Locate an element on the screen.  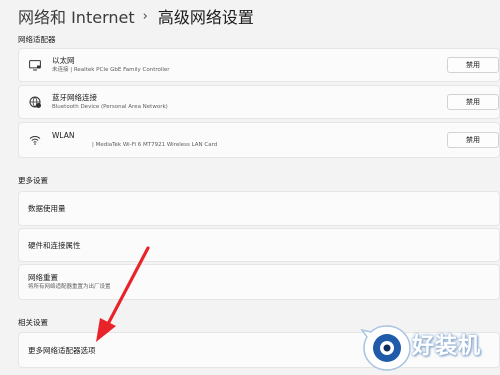
section-label-related: 相关设置 is located at coordinates (33, 322).